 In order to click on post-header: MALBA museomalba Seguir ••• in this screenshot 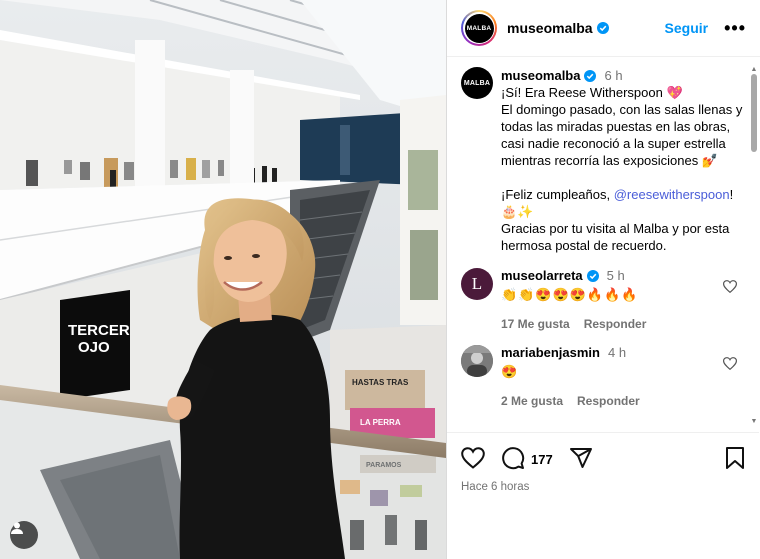, I will do `click(603, 28)`.